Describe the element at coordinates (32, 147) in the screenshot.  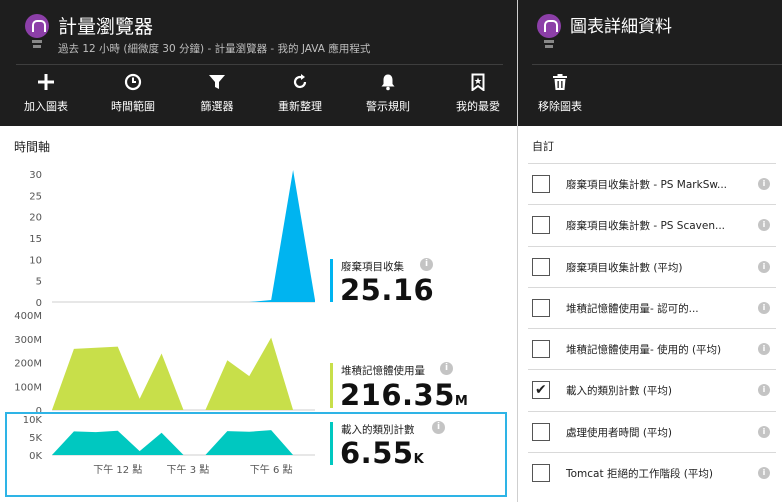
I see `timeline-title: 時間軸` at that location.